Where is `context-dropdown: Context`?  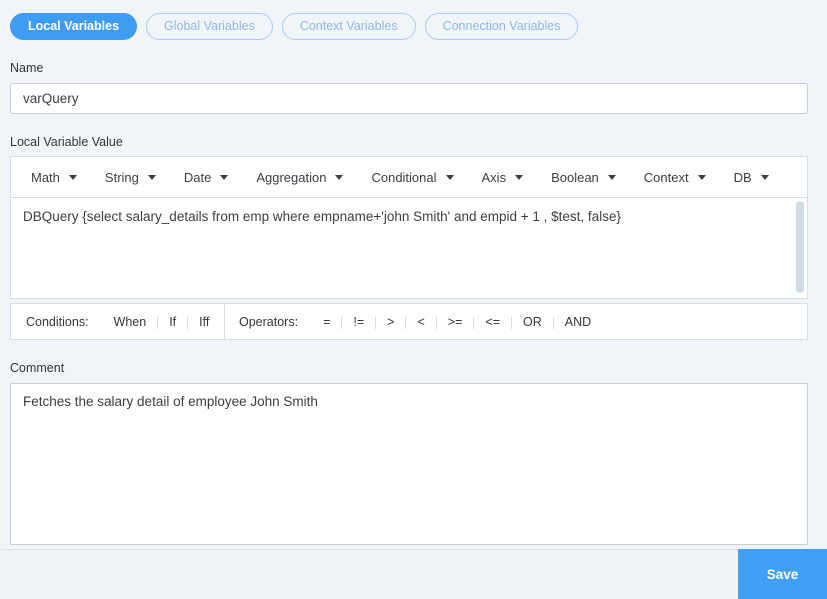 context-dropdown: Context is located at coordinates (675, 177).